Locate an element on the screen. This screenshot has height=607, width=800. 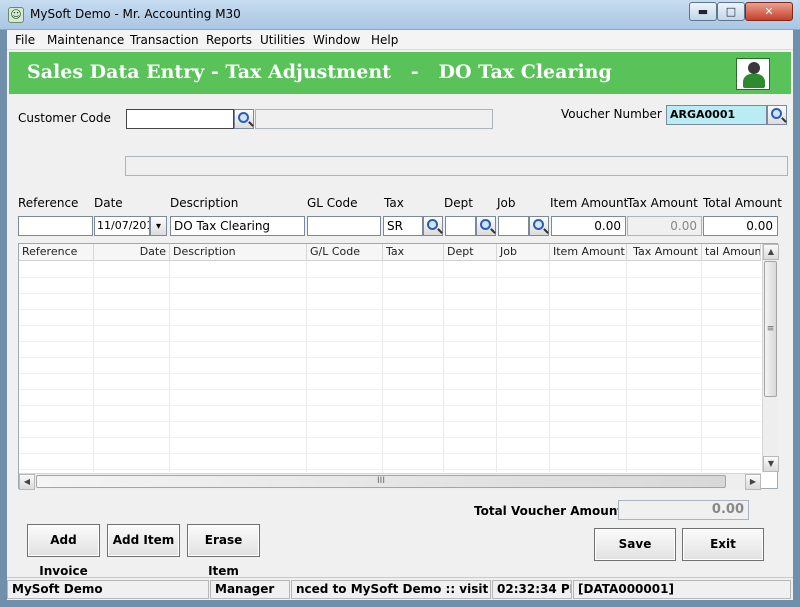
dept-input is located at coordinates (460, 226).